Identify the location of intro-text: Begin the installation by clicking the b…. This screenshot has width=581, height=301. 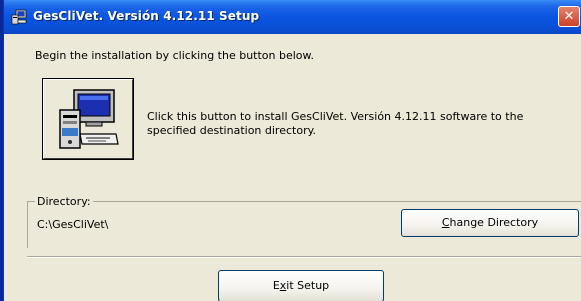
(175, 55).